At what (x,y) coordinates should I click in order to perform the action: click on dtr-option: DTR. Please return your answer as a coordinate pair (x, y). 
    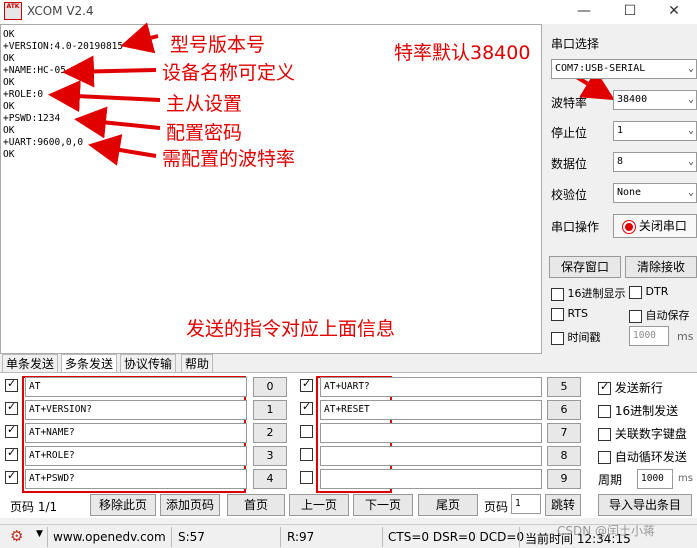
    Looking at the image, I should click on (648, 292).